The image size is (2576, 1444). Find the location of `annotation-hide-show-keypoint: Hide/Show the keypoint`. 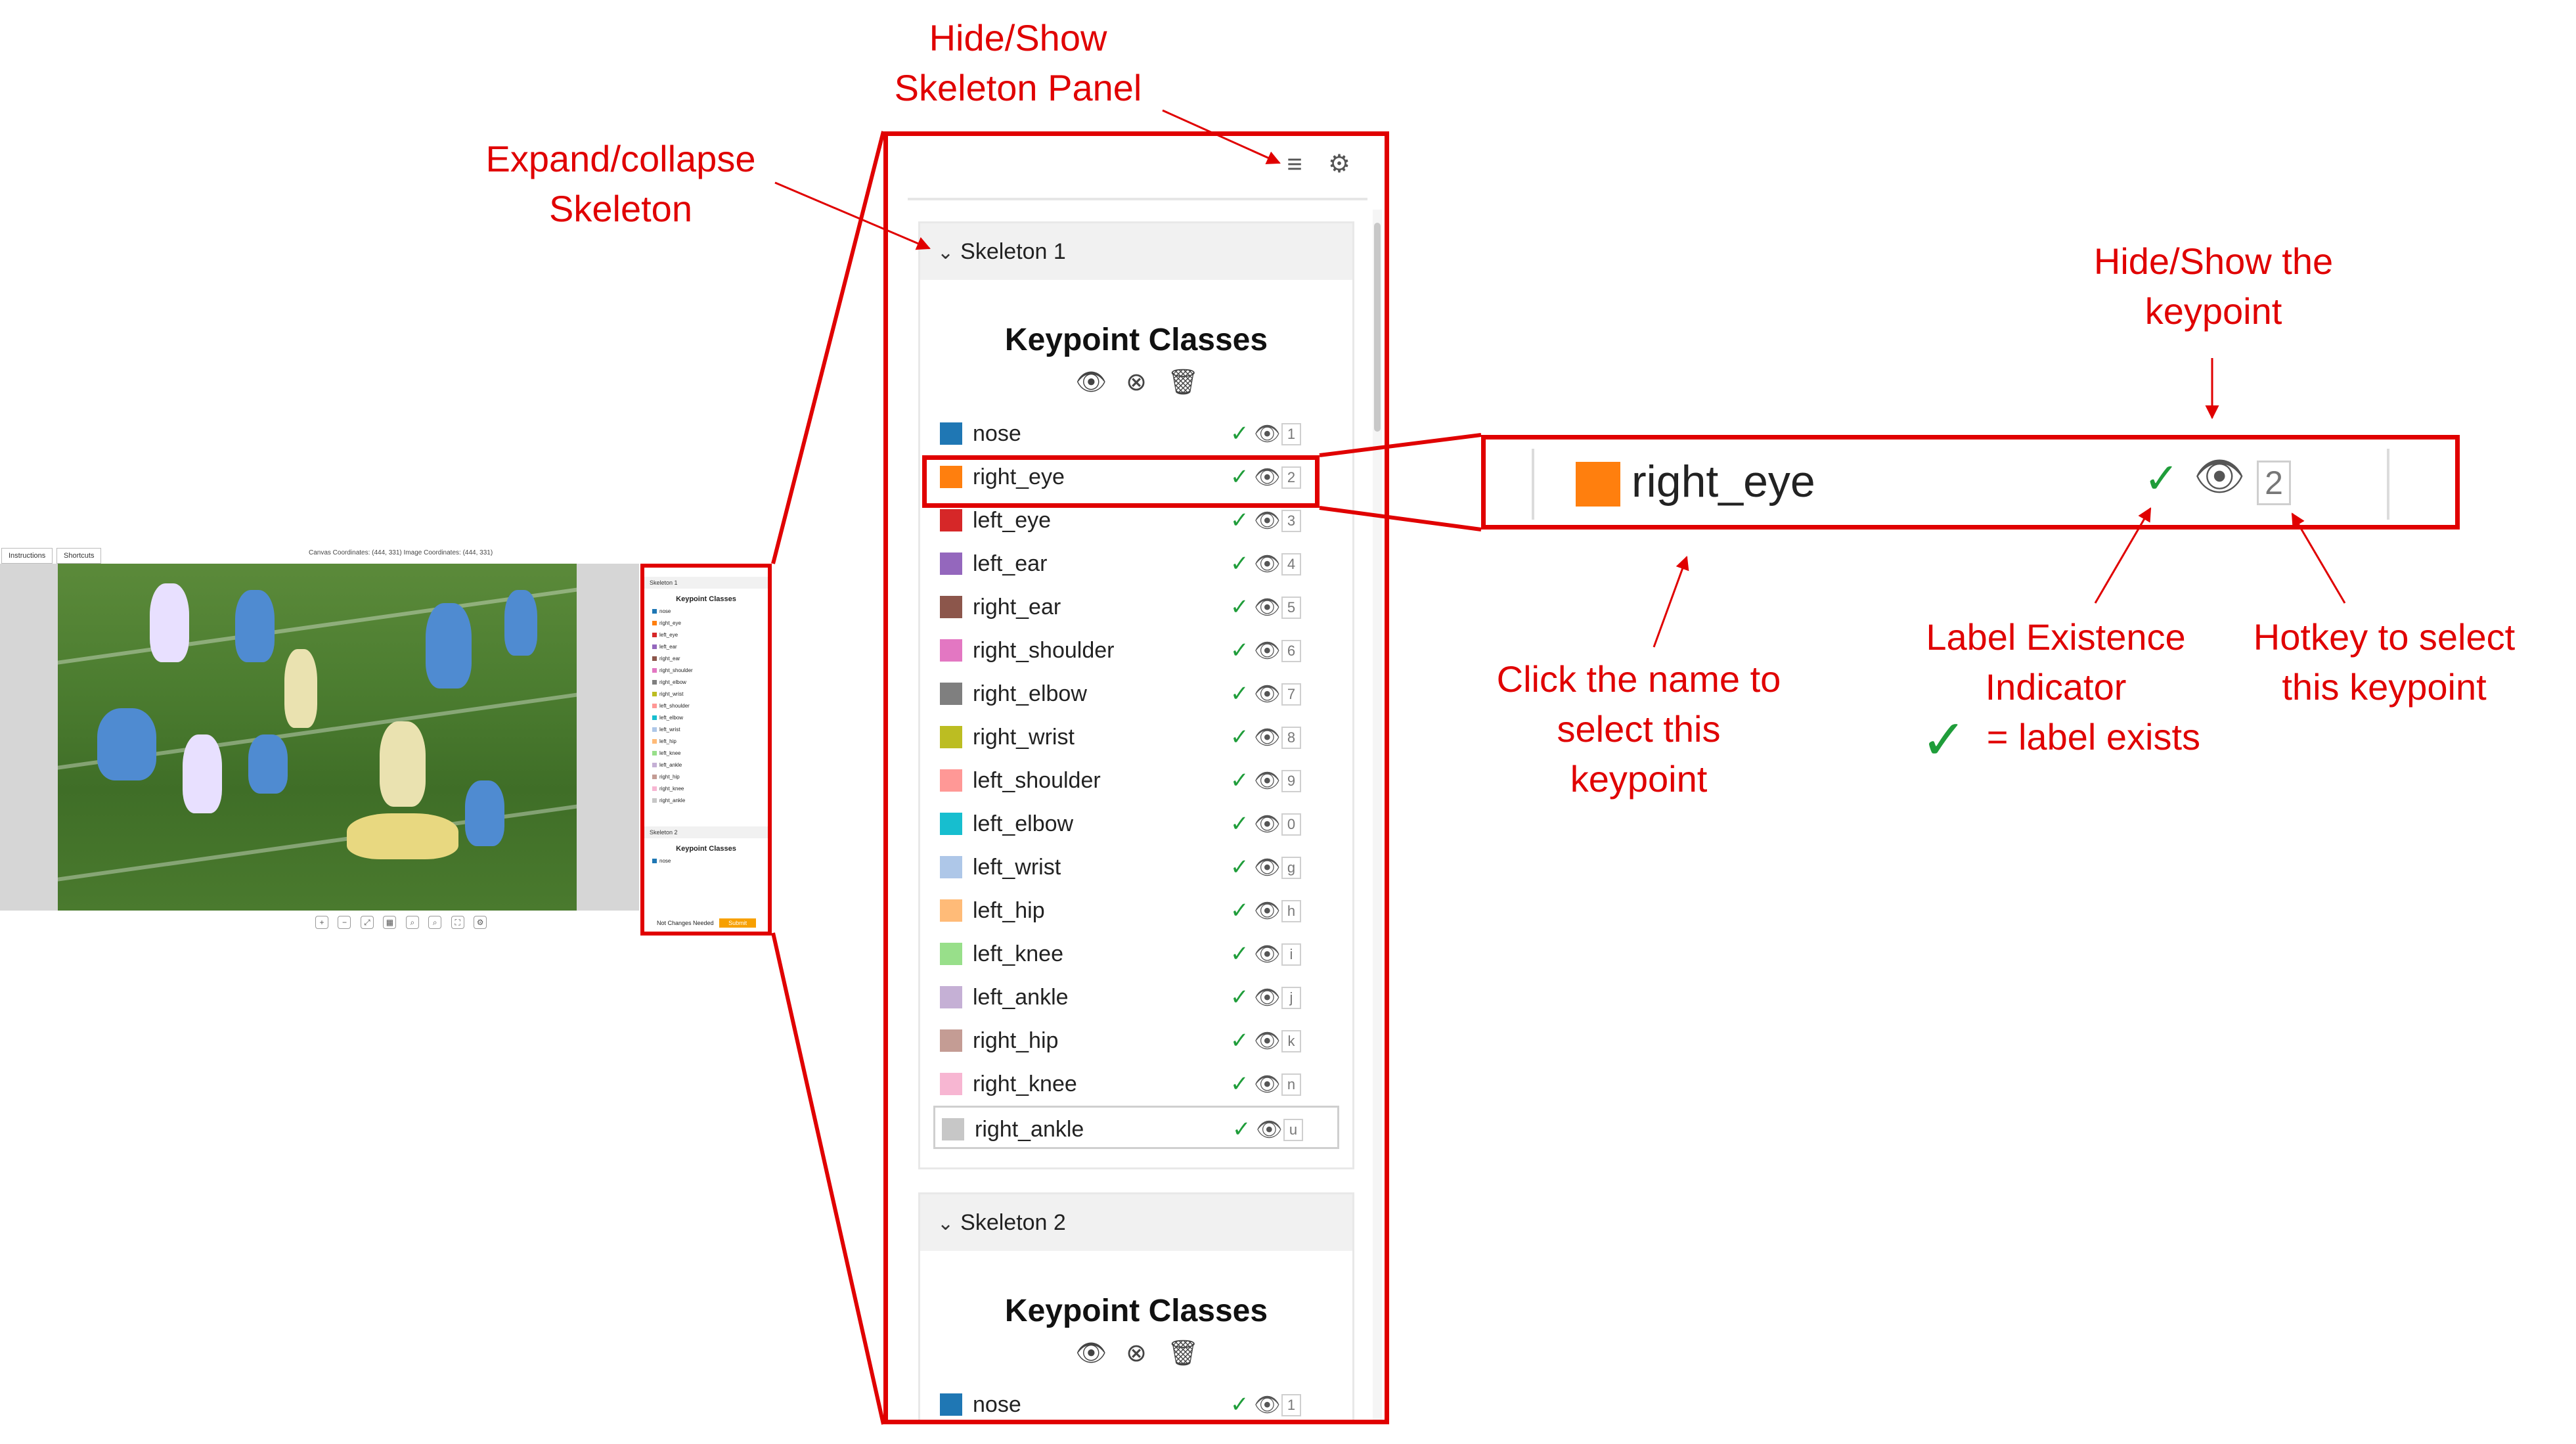

annotation-hide-show-keypoint: Hide/Show the keypoint is located at coordinates (2213, 286).